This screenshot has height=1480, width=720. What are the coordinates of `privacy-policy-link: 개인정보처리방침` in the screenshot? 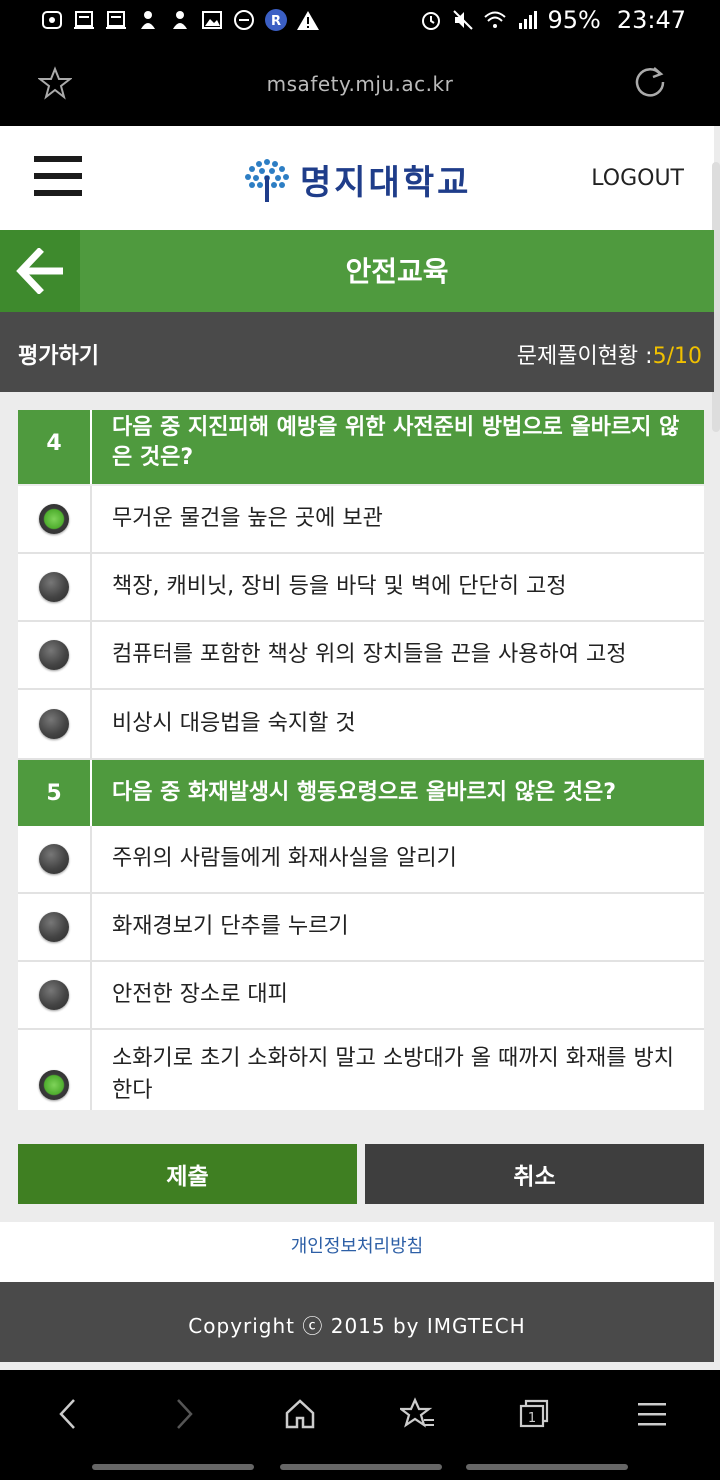 It's located at (357, 1245).